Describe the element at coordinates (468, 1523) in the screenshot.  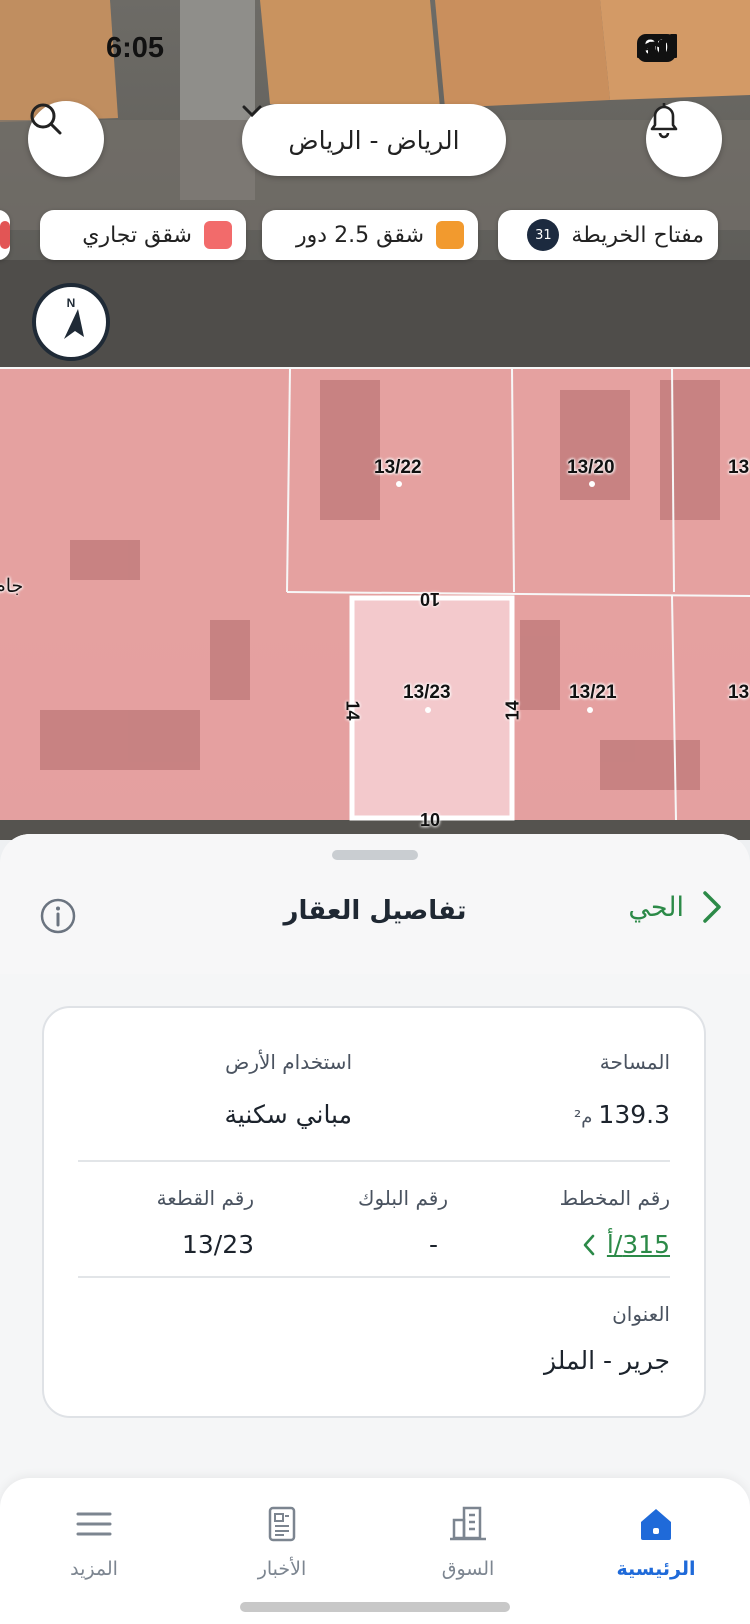
I see `building-icon` at that location.